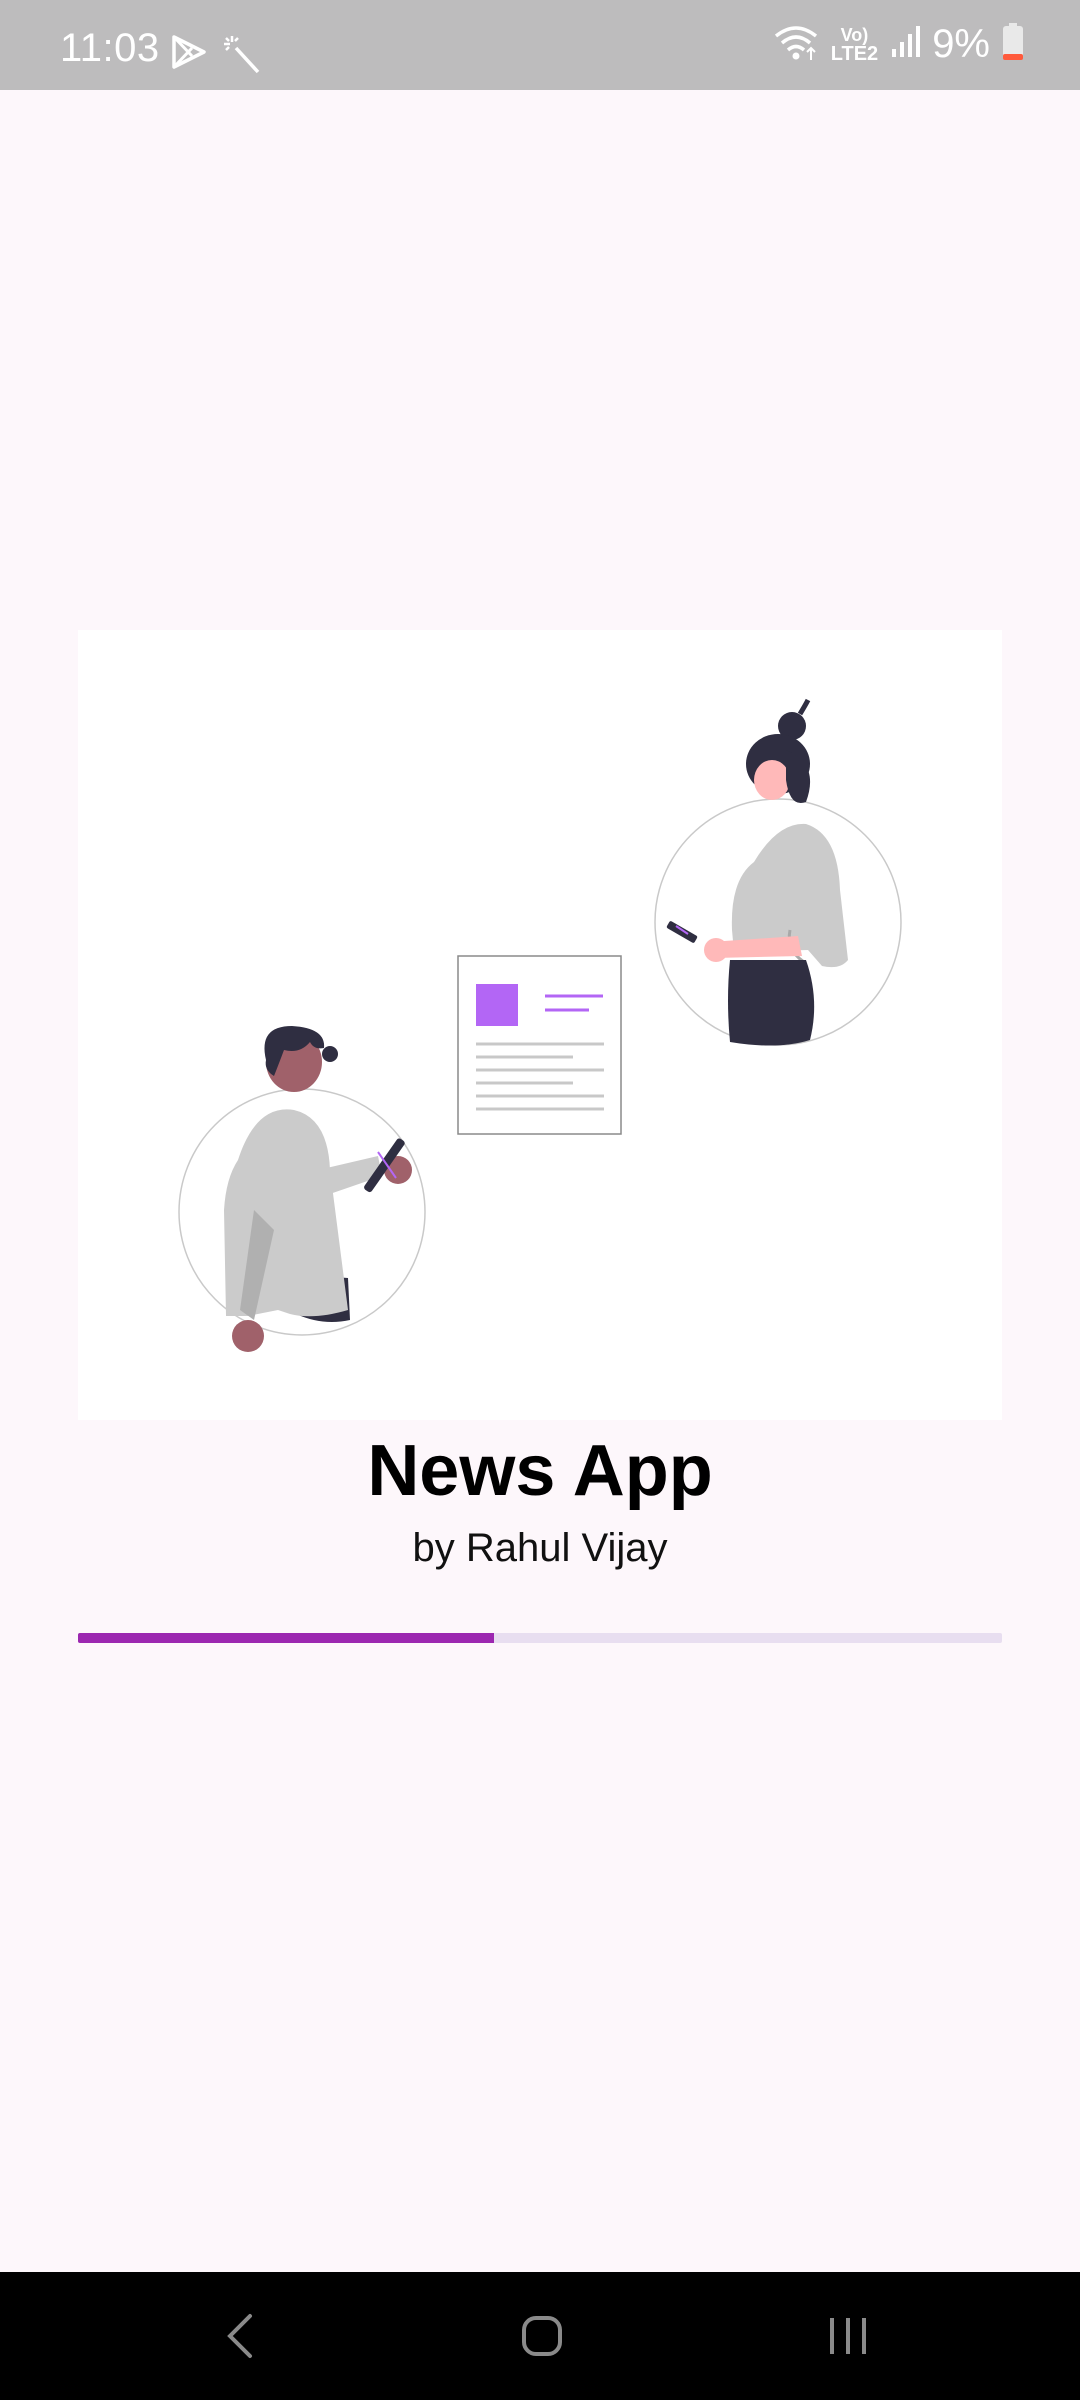  What do you see at coordinates (796, 44) in the screenshot?
I see `wifi-icon` at bounding box center [796, 44].